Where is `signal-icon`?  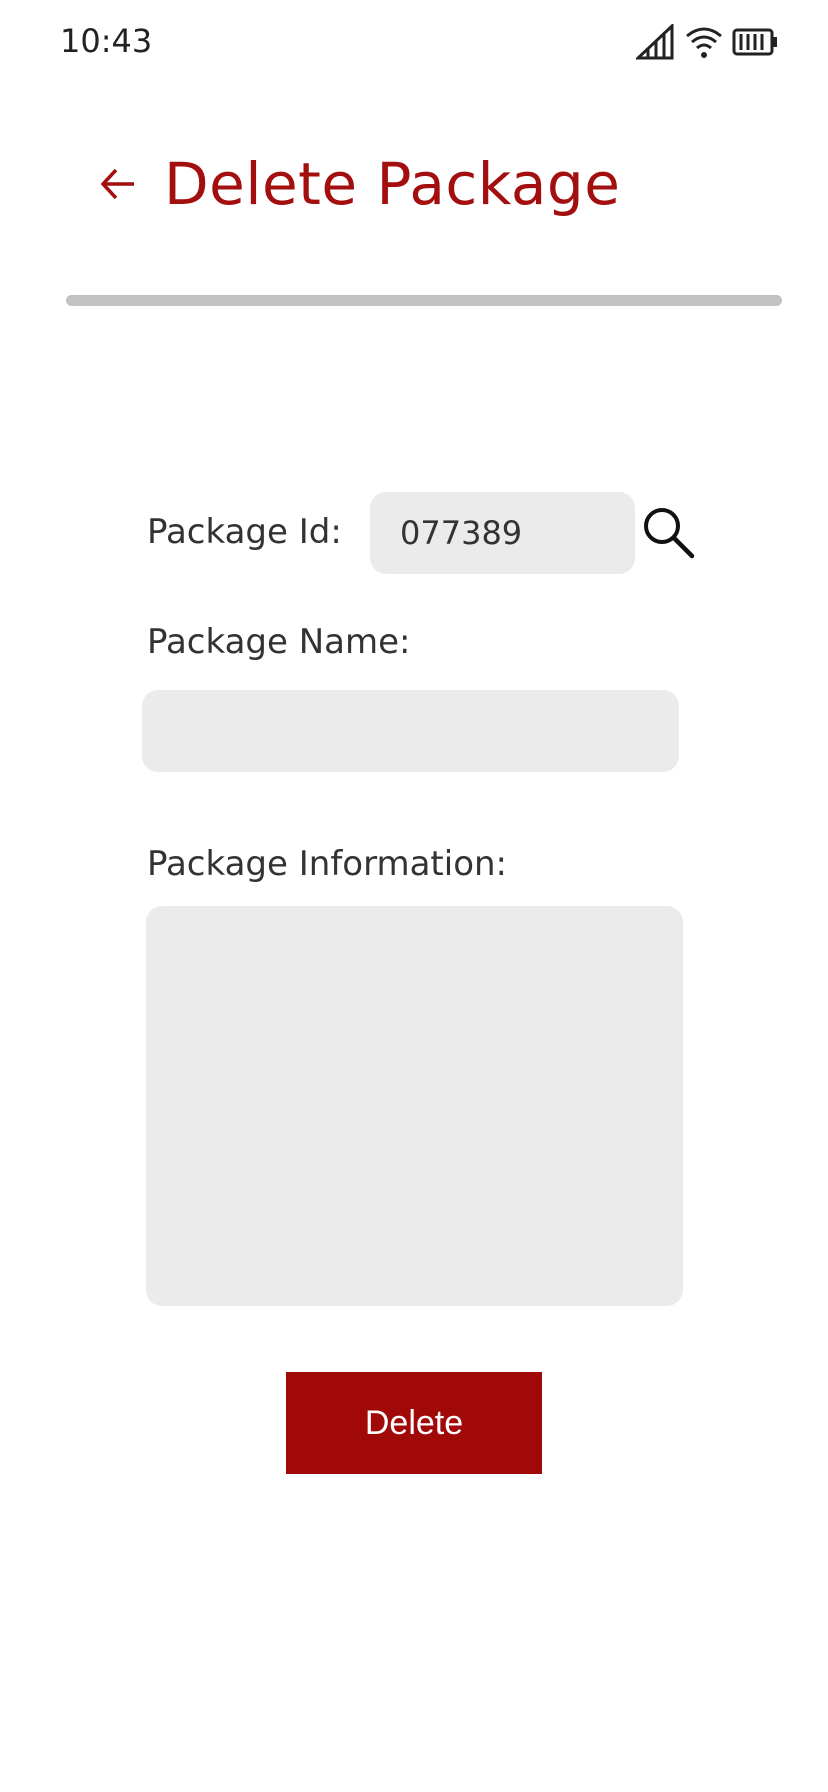 signal-icon is located at coordinates (655, 42).